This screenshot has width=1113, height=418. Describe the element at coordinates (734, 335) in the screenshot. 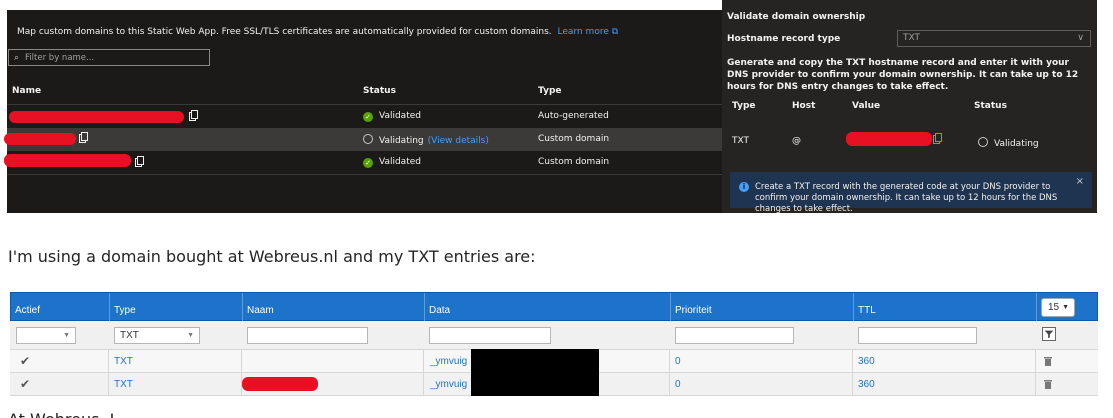

I see `prioriteit-filter-input` at that location.